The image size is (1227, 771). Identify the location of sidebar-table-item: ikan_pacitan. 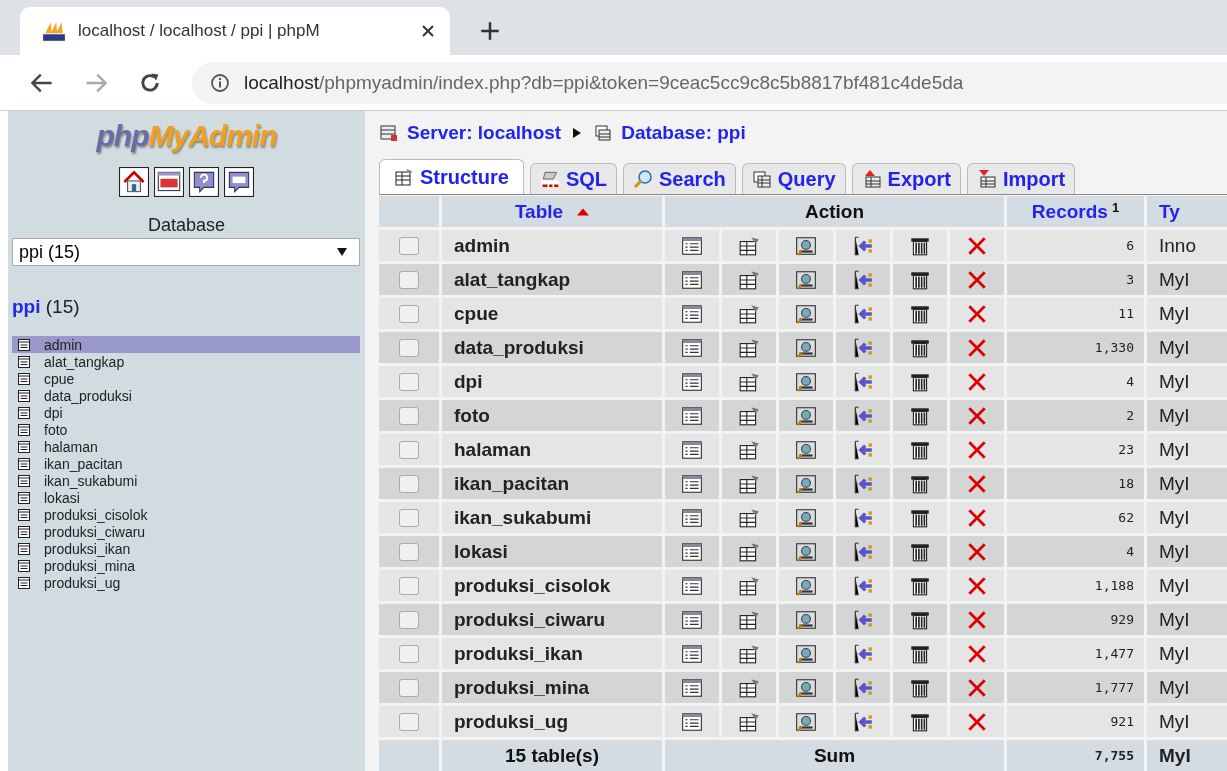
(186, 463).